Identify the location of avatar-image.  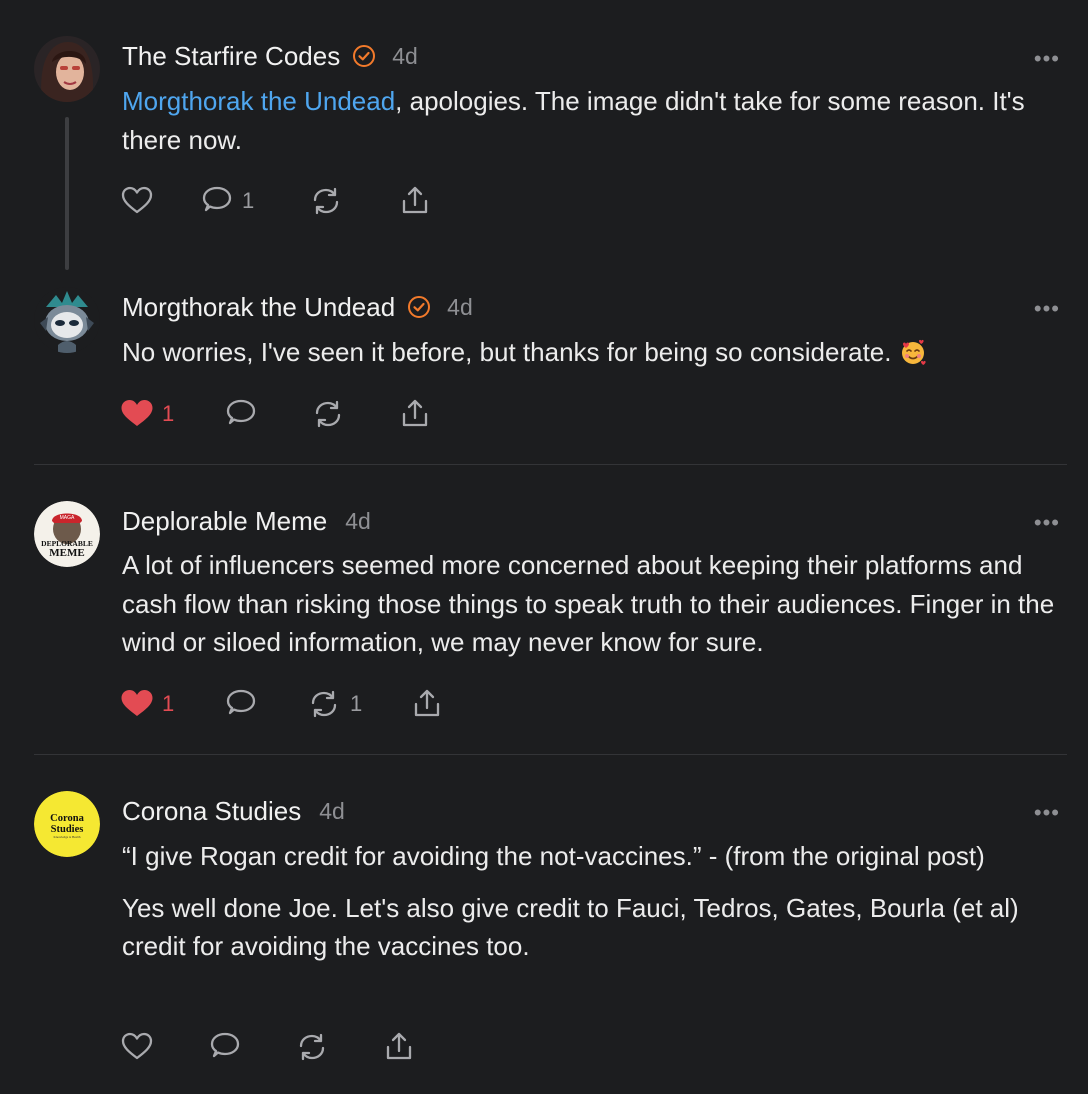
(67, 320).